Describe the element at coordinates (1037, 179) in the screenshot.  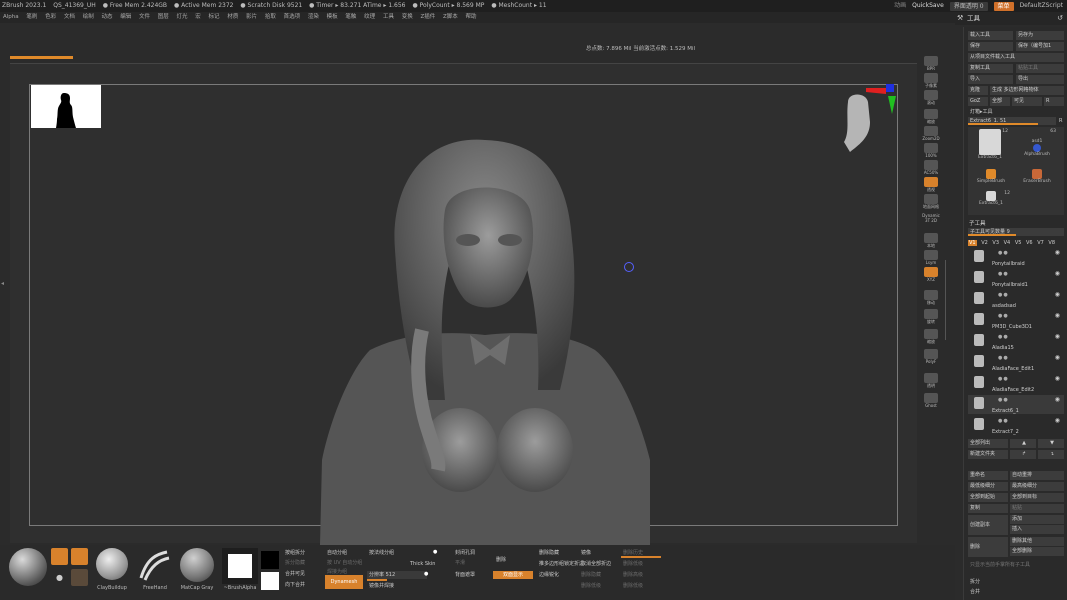
I see `tool-eraserbrush: EraserBrush` at that location.